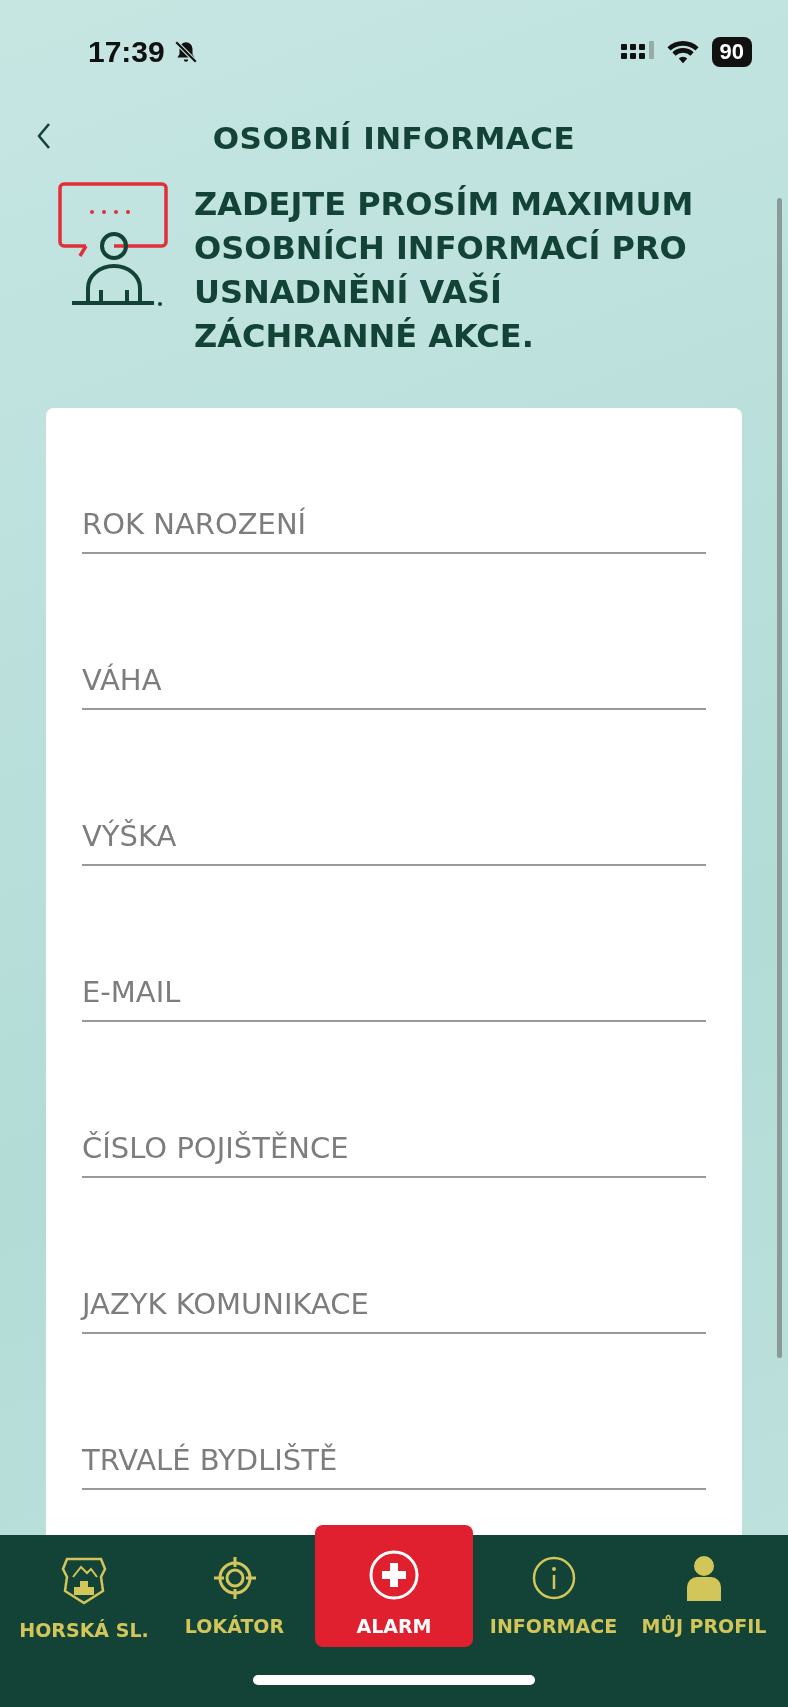 This screenshot has width=788, height=1707. What do you see at coordinates (444, 270) in the screenshot?
I see `intro-text: ZADEJTE PROSÍM MAXIMUM OSOBNÍCH INFORMACÍ PRO USNADNĚNÍ VAŠÍ ZÁCHRANNÉ AKCE.` at bounding box center [444, 270].